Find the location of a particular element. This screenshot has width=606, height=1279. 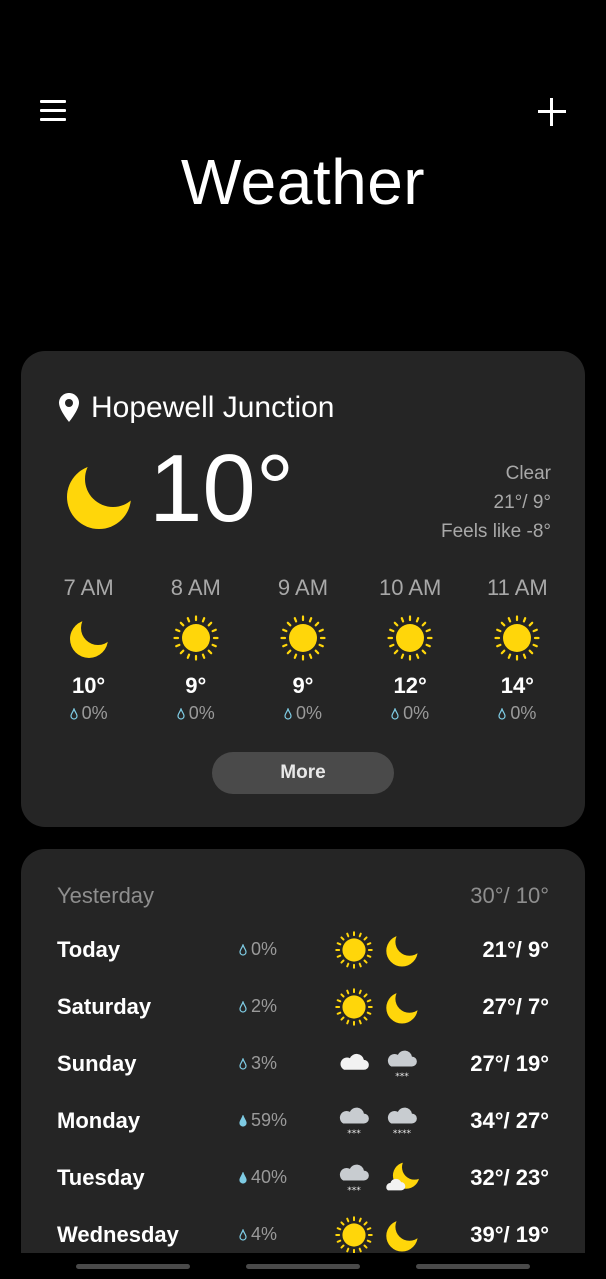

day-precip: 3% is located at coordinates (258, 1063).